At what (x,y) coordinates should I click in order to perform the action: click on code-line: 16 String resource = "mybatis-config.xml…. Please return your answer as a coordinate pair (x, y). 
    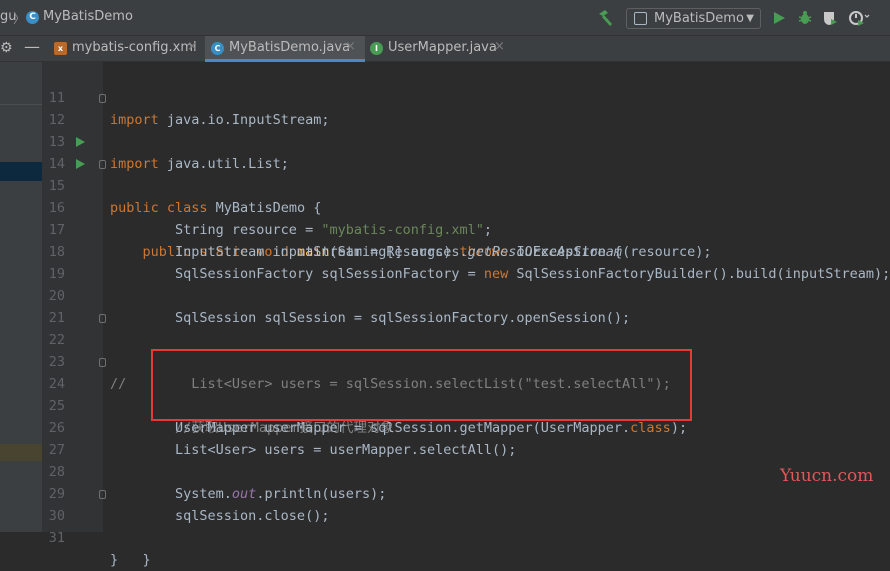
    Looking at the image, I should click on (445, 206).